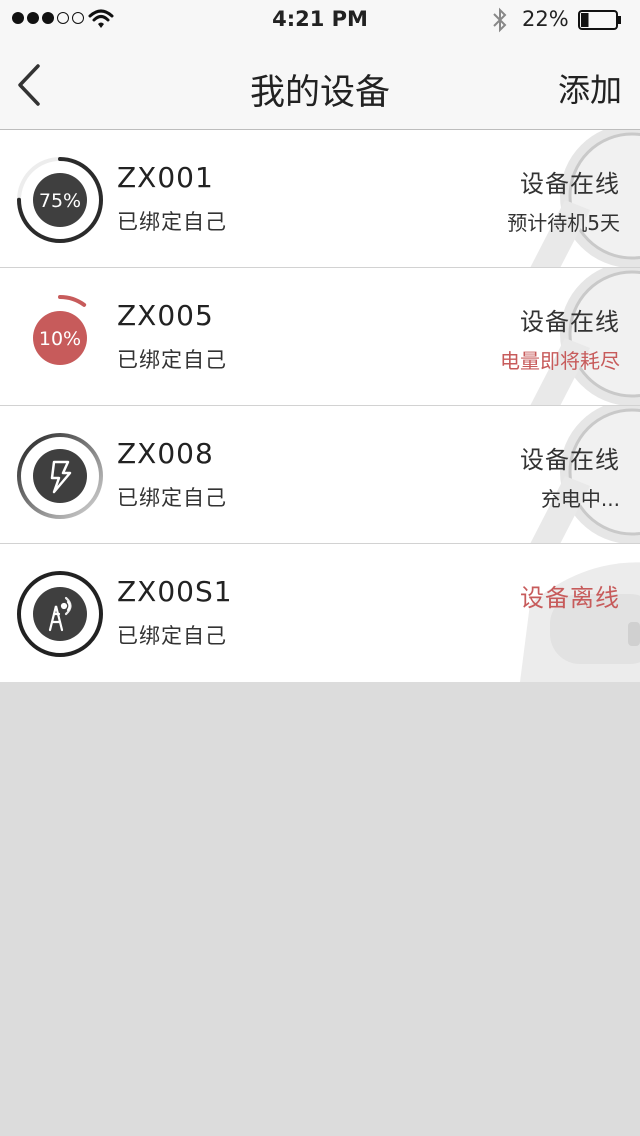 This screenshot has height=1136, width=640. I want to click on device-name: ZX001, so click(165, 177).